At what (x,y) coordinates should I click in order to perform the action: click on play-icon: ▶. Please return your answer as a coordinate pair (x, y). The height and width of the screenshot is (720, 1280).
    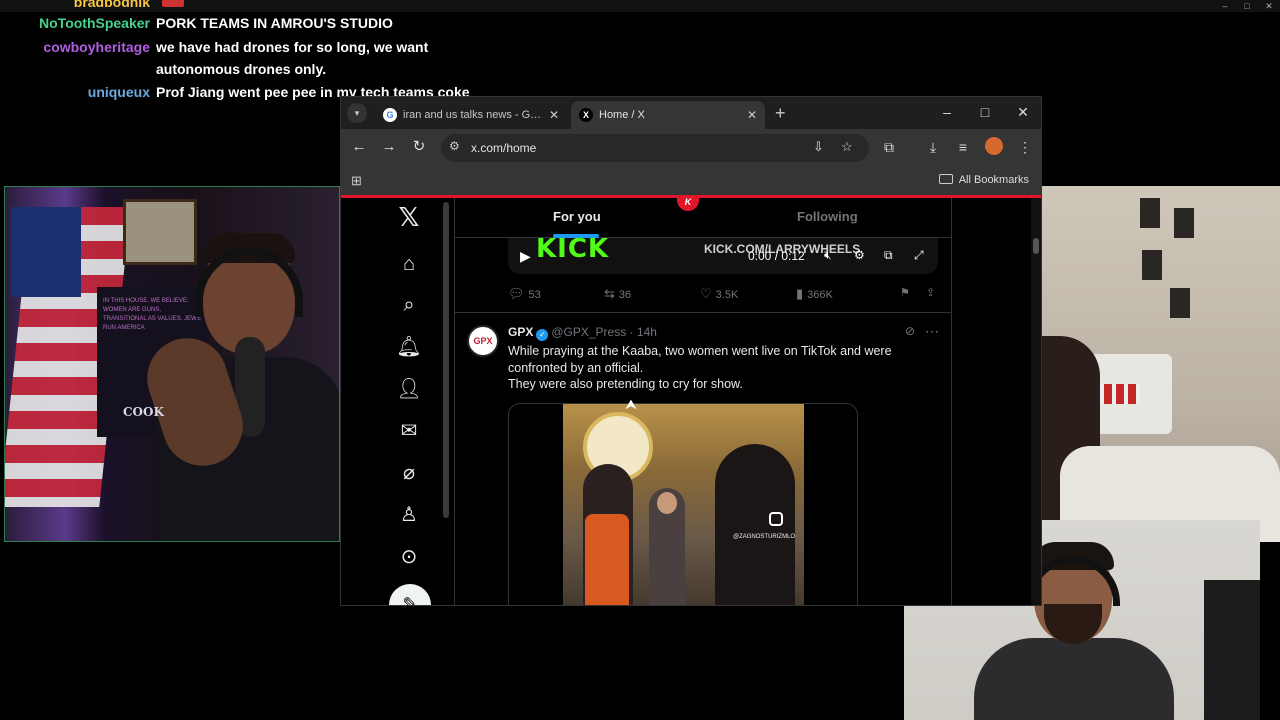
    Looking at the image, I should click on (525, 256).